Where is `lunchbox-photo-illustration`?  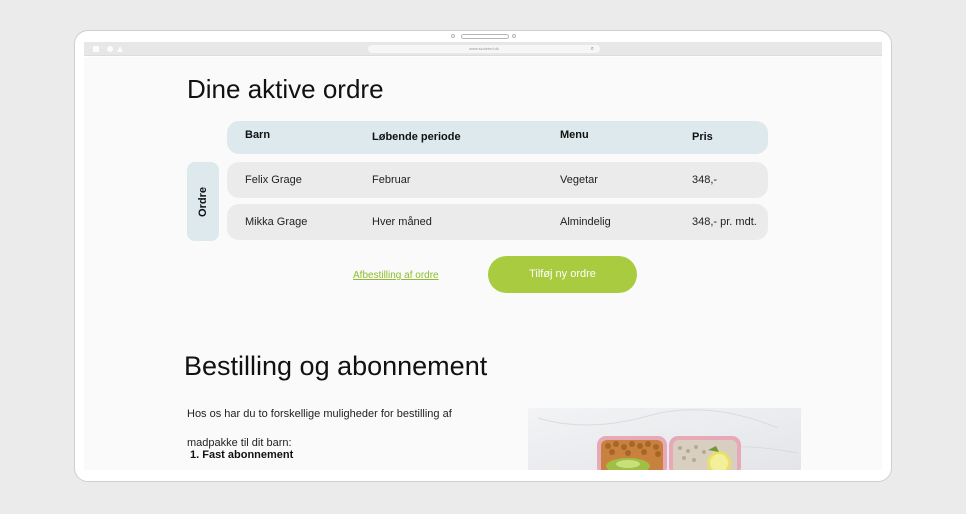
lunchbox-photo-illustration is located at coordinates (664, 439).